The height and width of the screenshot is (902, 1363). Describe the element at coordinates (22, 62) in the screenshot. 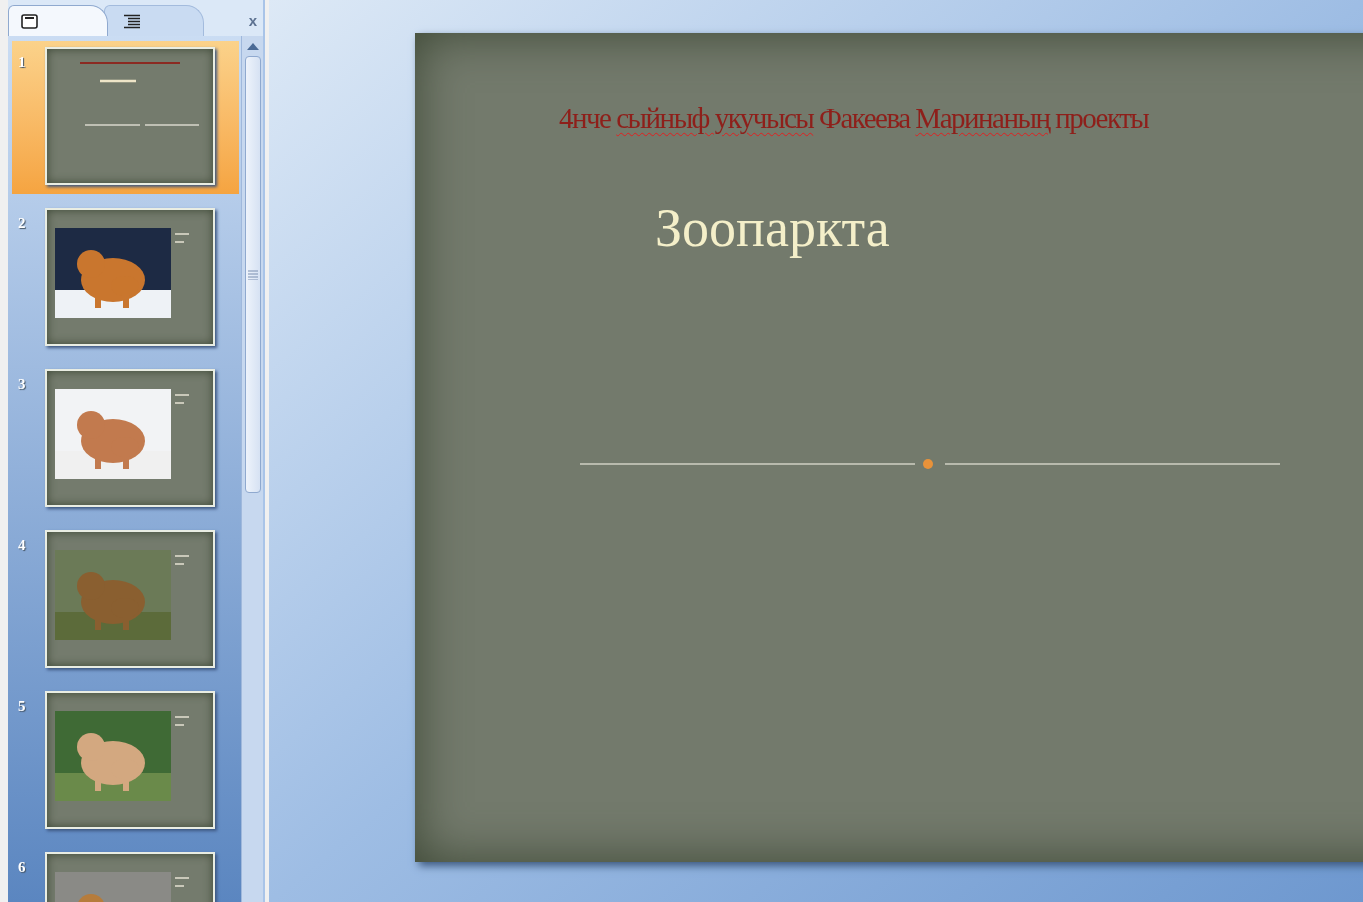

I see `slide-number: 1` at that location.